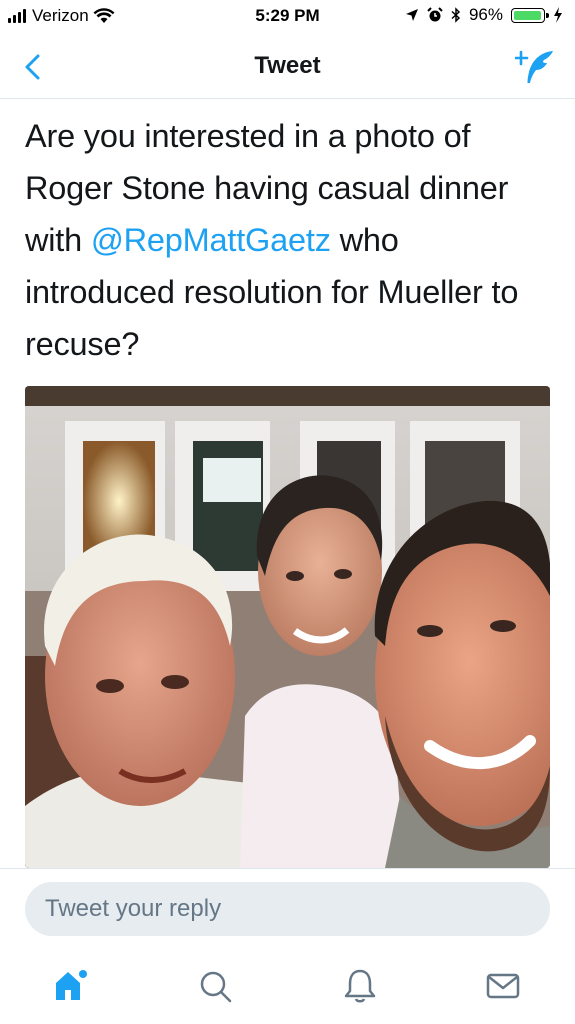 The image size is (575, 1024). I want to click on battery-icon, so click(530, 15).